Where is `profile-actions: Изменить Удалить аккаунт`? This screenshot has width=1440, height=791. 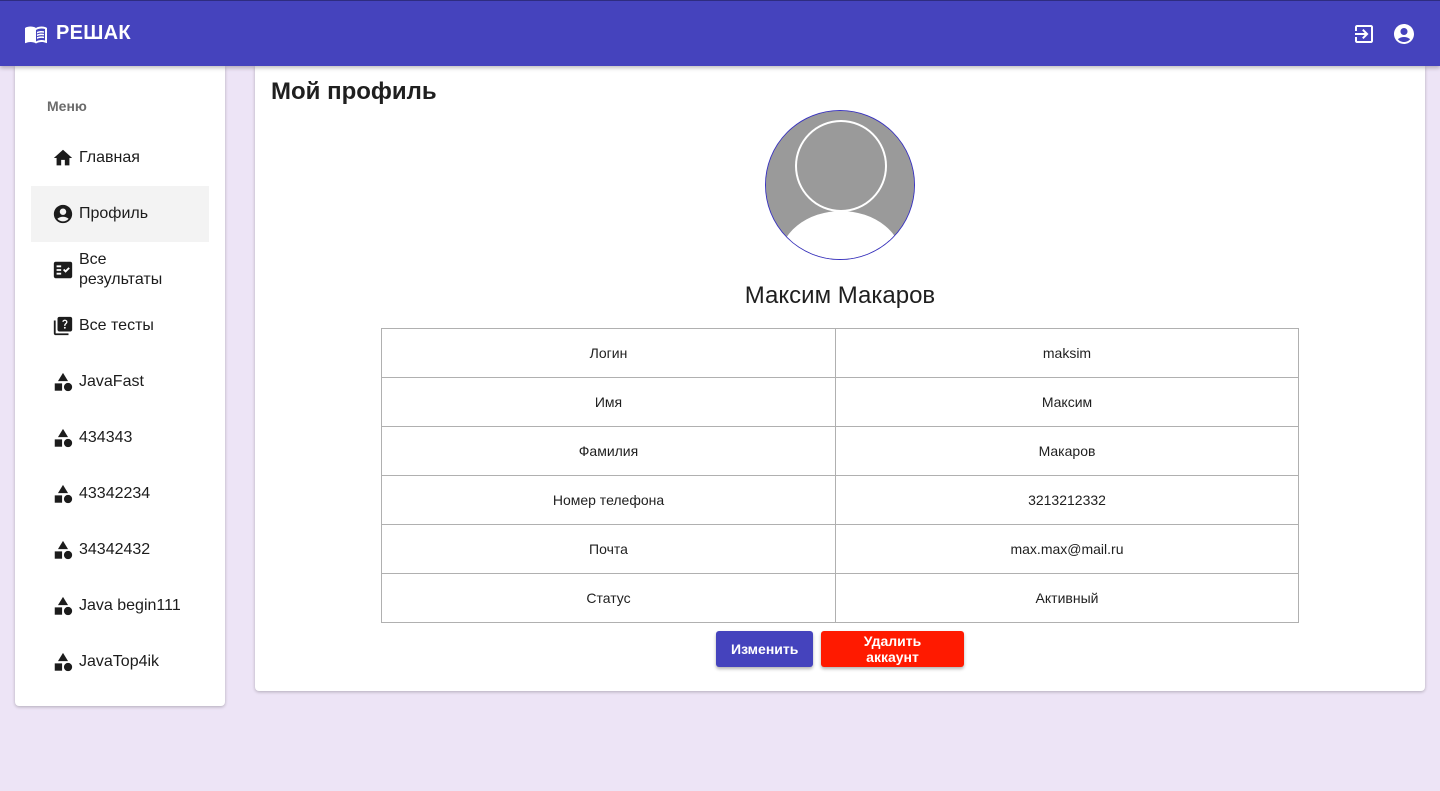 profile-actions: Изменить Удалить аккаунт is located at coordinates (840, 649).